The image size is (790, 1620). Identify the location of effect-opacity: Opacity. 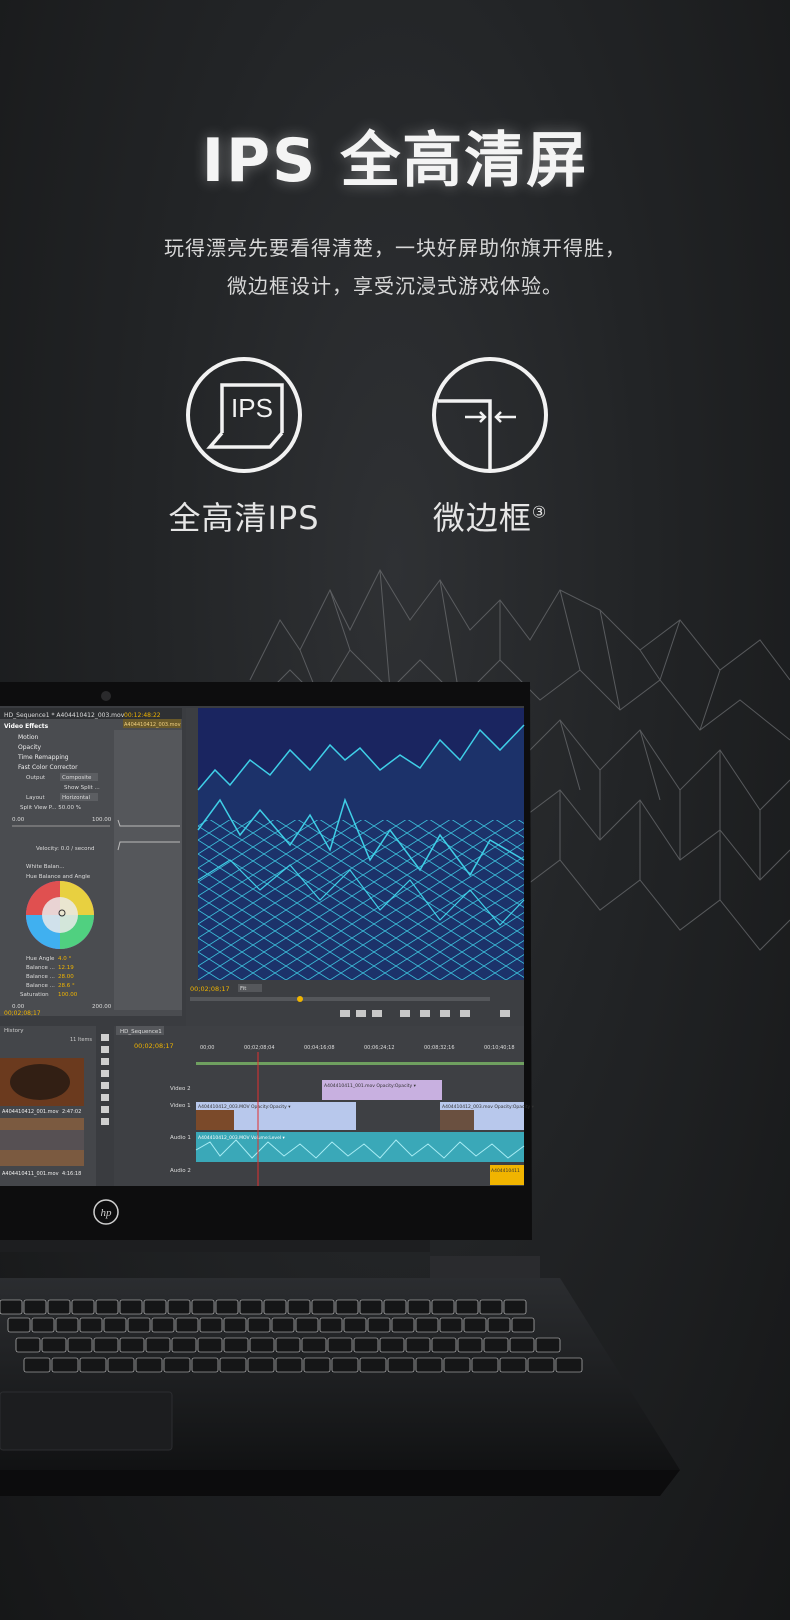
(30, 747).